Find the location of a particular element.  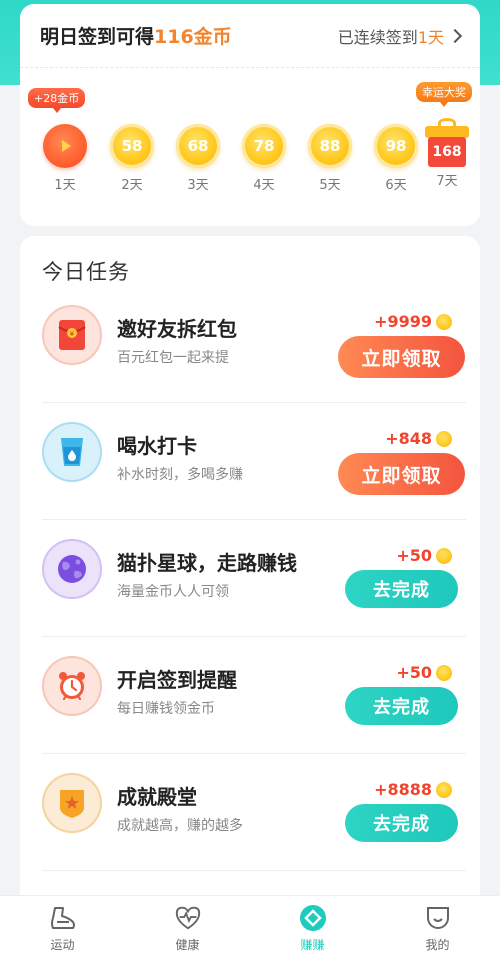

reward-value: +9999 is located at coordinates (403, 321).